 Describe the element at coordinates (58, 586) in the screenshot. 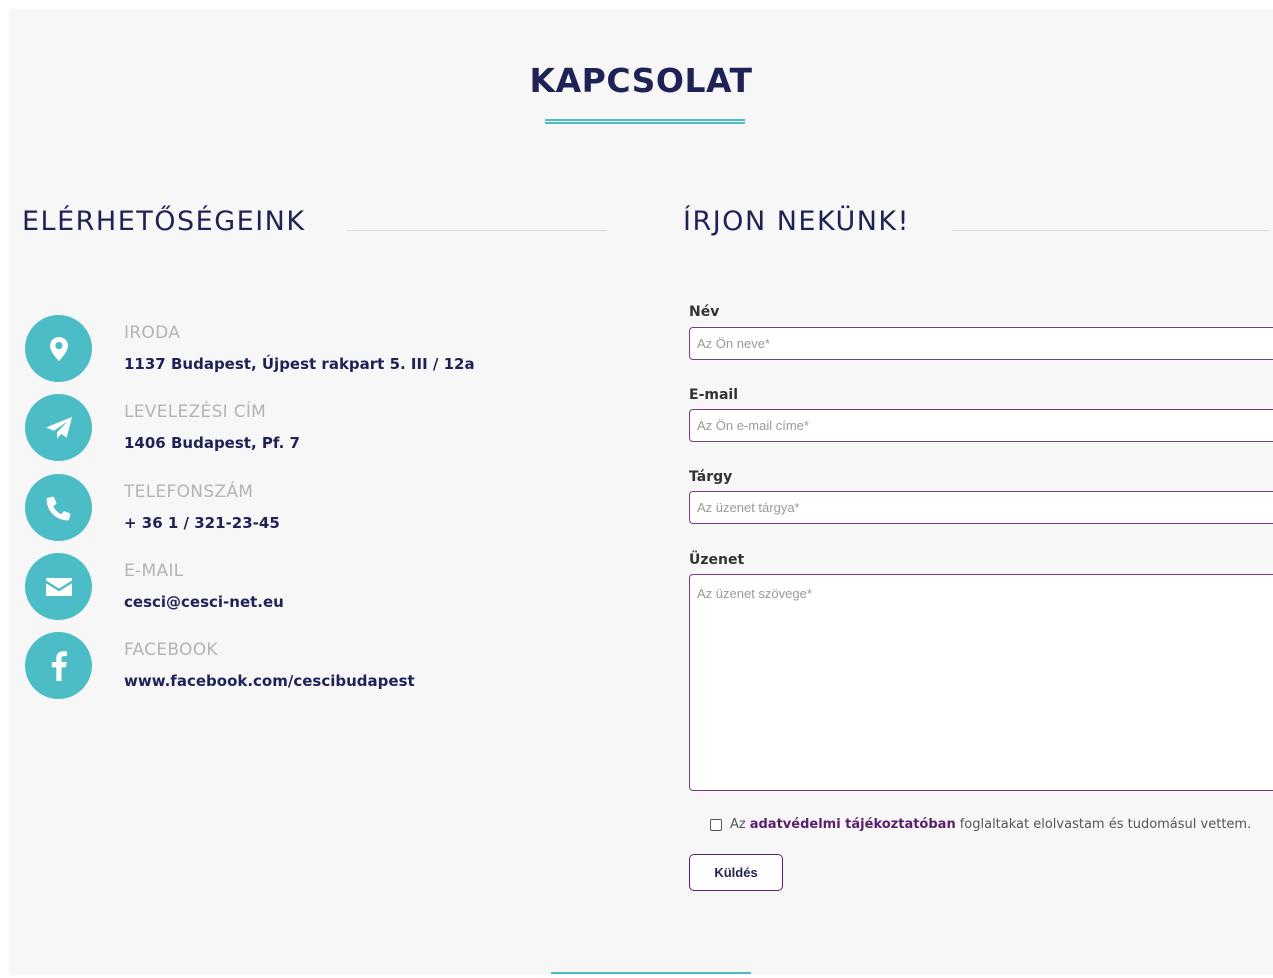

I see `envelope-icon` at that location.